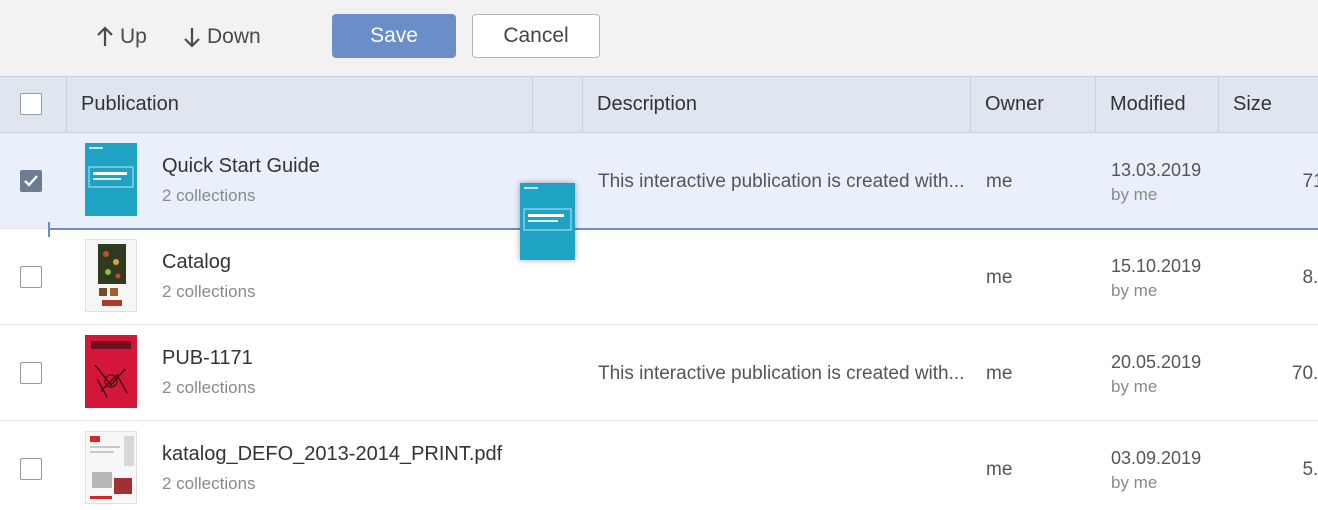 This screenshot has height=510, width=1318. What do you see at coordinates (300, 104) in the screenshot?
I see `column-header-publication: Publication` at bounding box center [300, 104].